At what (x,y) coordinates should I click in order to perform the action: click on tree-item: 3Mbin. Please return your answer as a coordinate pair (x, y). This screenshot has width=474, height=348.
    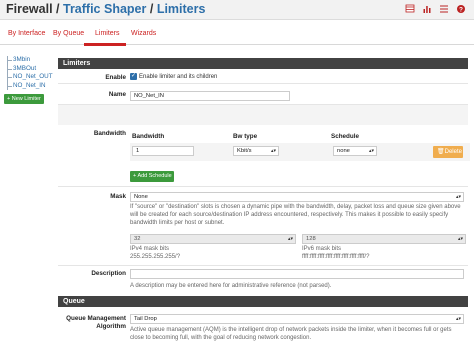
    Looking at the image, I should click on (29, 60).